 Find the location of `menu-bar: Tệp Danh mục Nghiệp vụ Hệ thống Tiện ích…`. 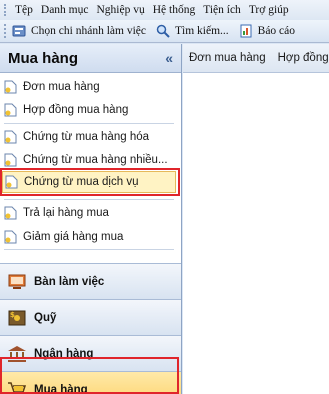

menu-bar: Tệp Danh mục Nghiệp vụ Hệ thống Tiện ích… is located at coordinates (164, 10).